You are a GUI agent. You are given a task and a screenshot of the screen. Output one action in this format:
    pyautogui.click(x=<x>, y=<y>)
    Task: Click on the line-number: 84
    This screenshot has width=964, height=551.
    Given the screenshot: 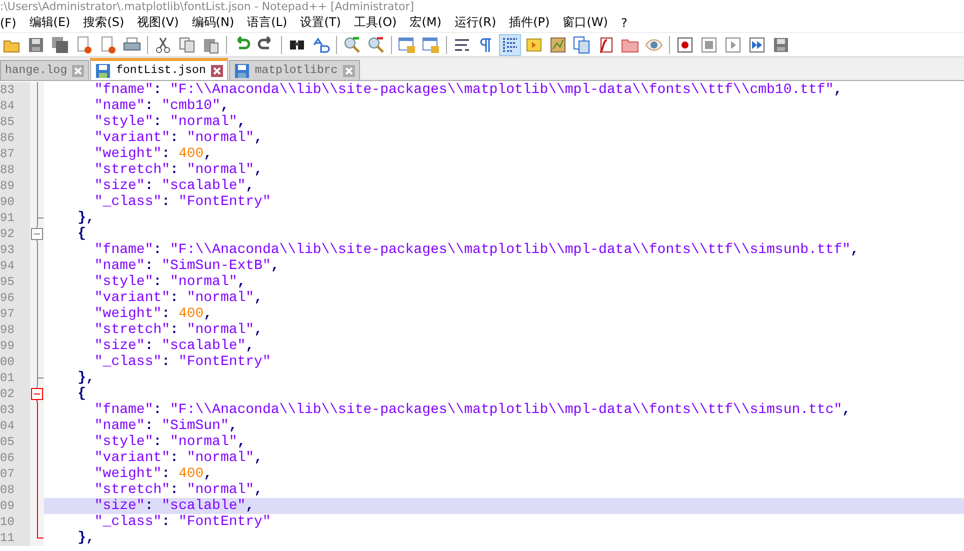 What is the action you would take?
    pyautogui.click(x=15, y=106)
    